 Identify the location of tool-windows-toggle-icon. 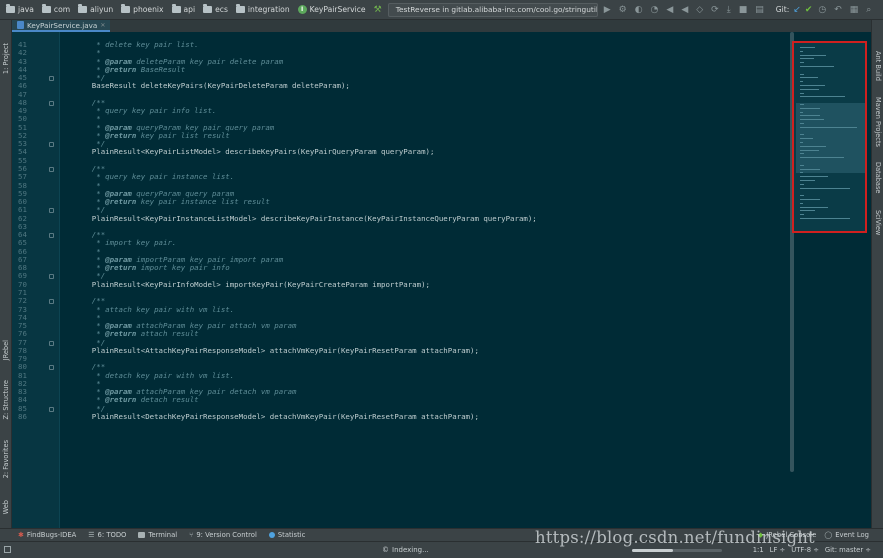
(7, 549).